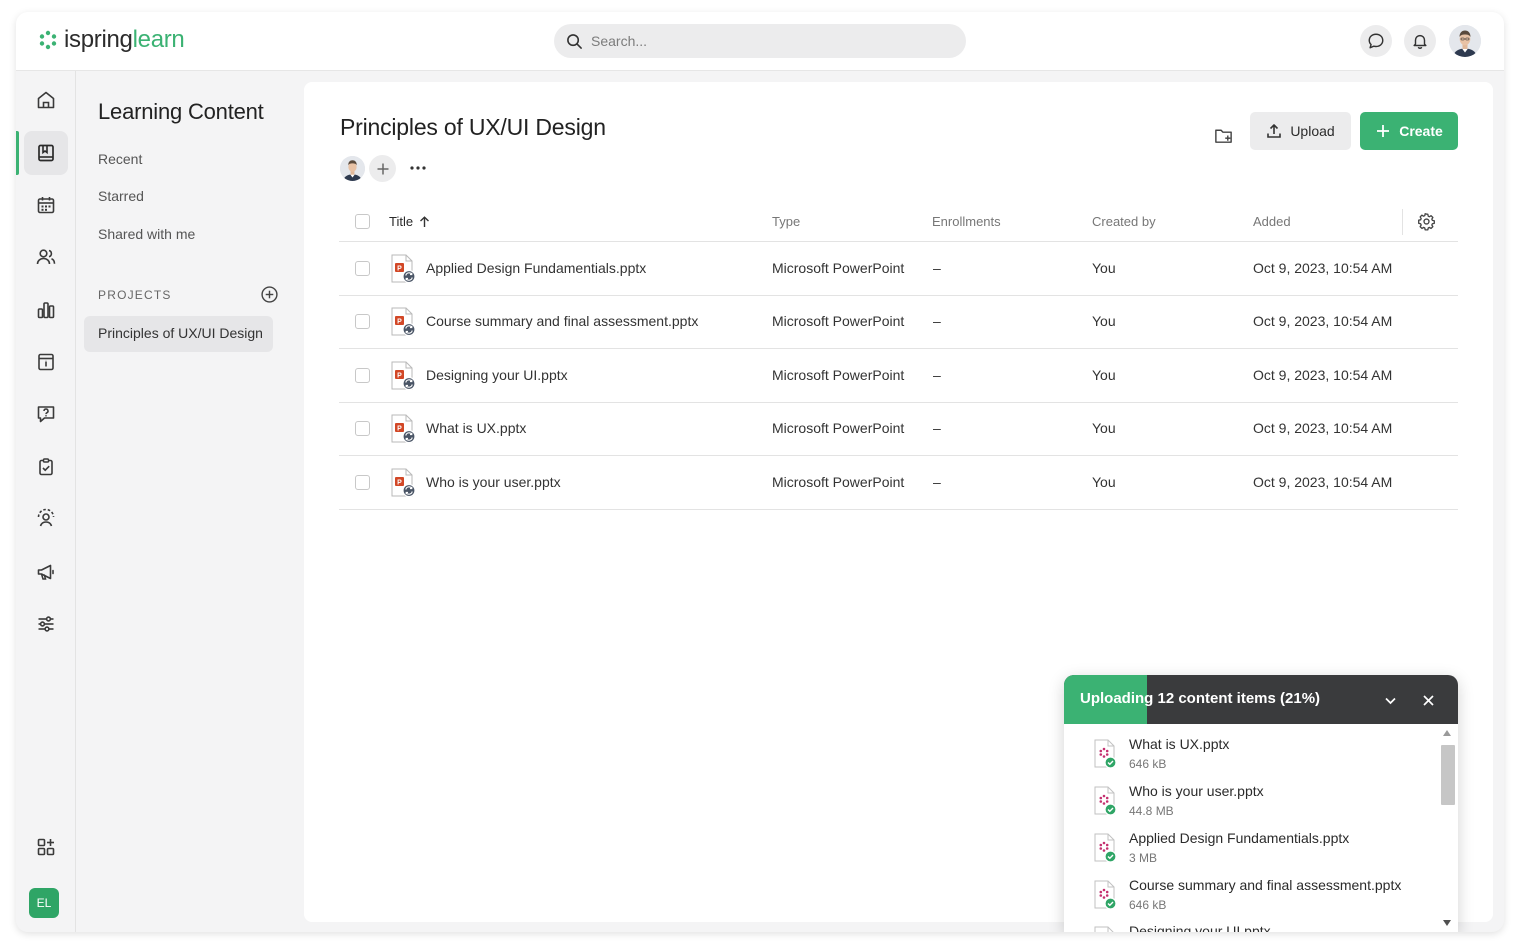  What do you see at coordinates (46, 467) in the screenshot?
I see `rail-assignments` at bounding box center [46, 467].